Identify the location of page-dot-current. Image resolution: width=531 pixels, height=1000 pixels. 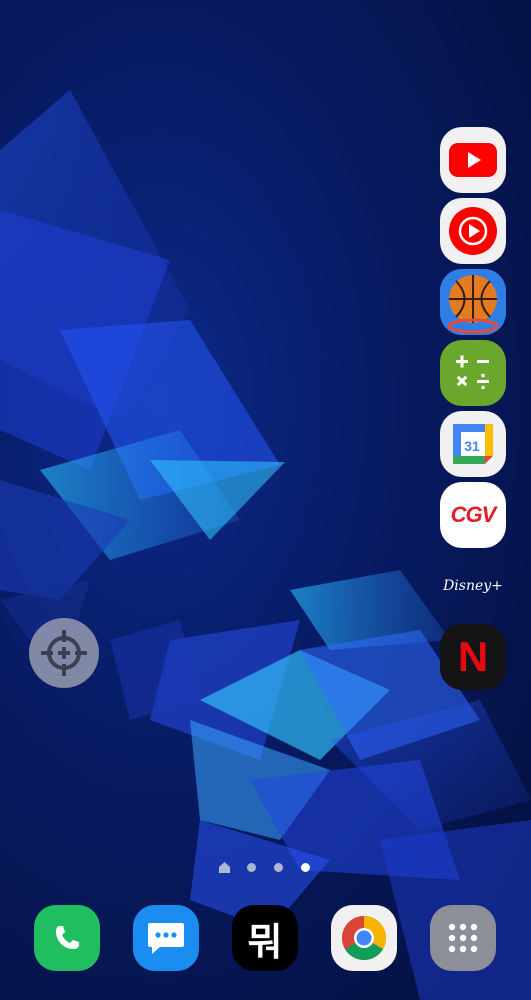
(305, 867).